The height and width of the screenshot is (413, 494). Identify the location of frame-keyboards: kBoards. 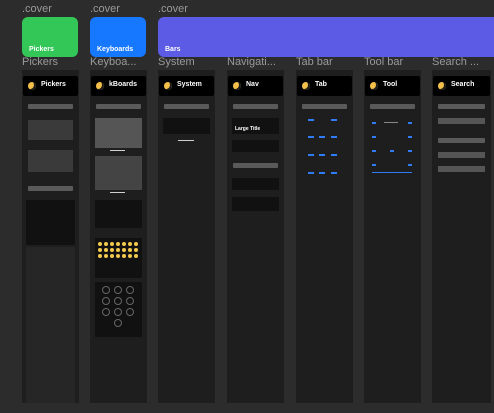
(118, 236).